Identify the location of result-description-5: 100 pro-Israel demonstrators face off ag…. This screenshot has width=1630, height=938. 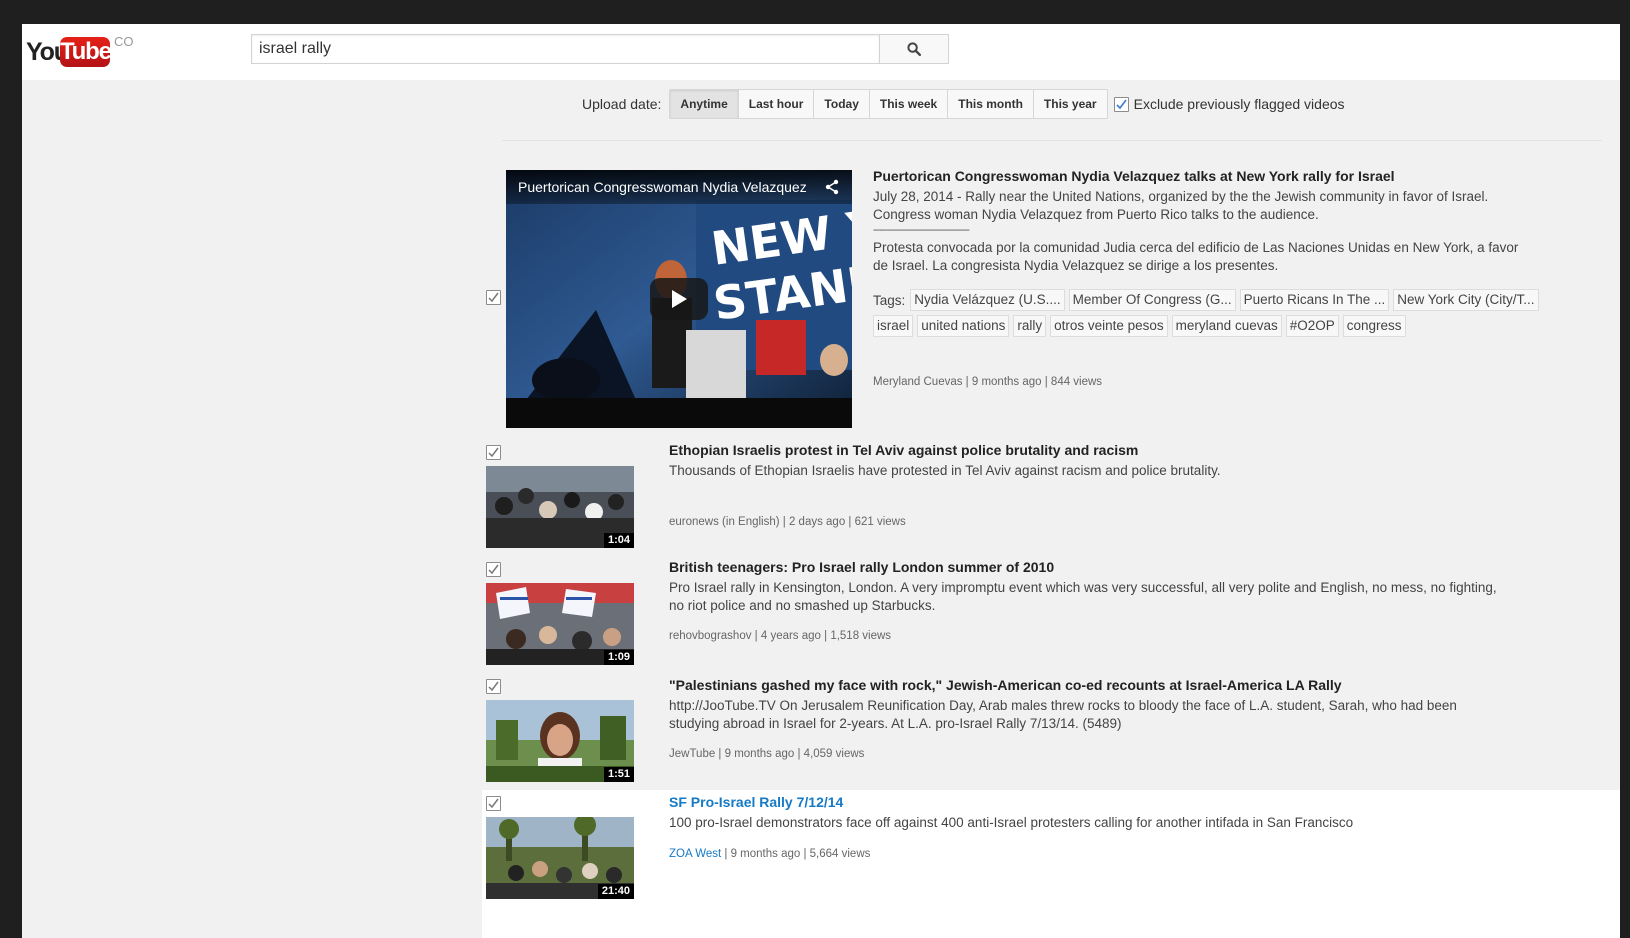
(1011, 822).